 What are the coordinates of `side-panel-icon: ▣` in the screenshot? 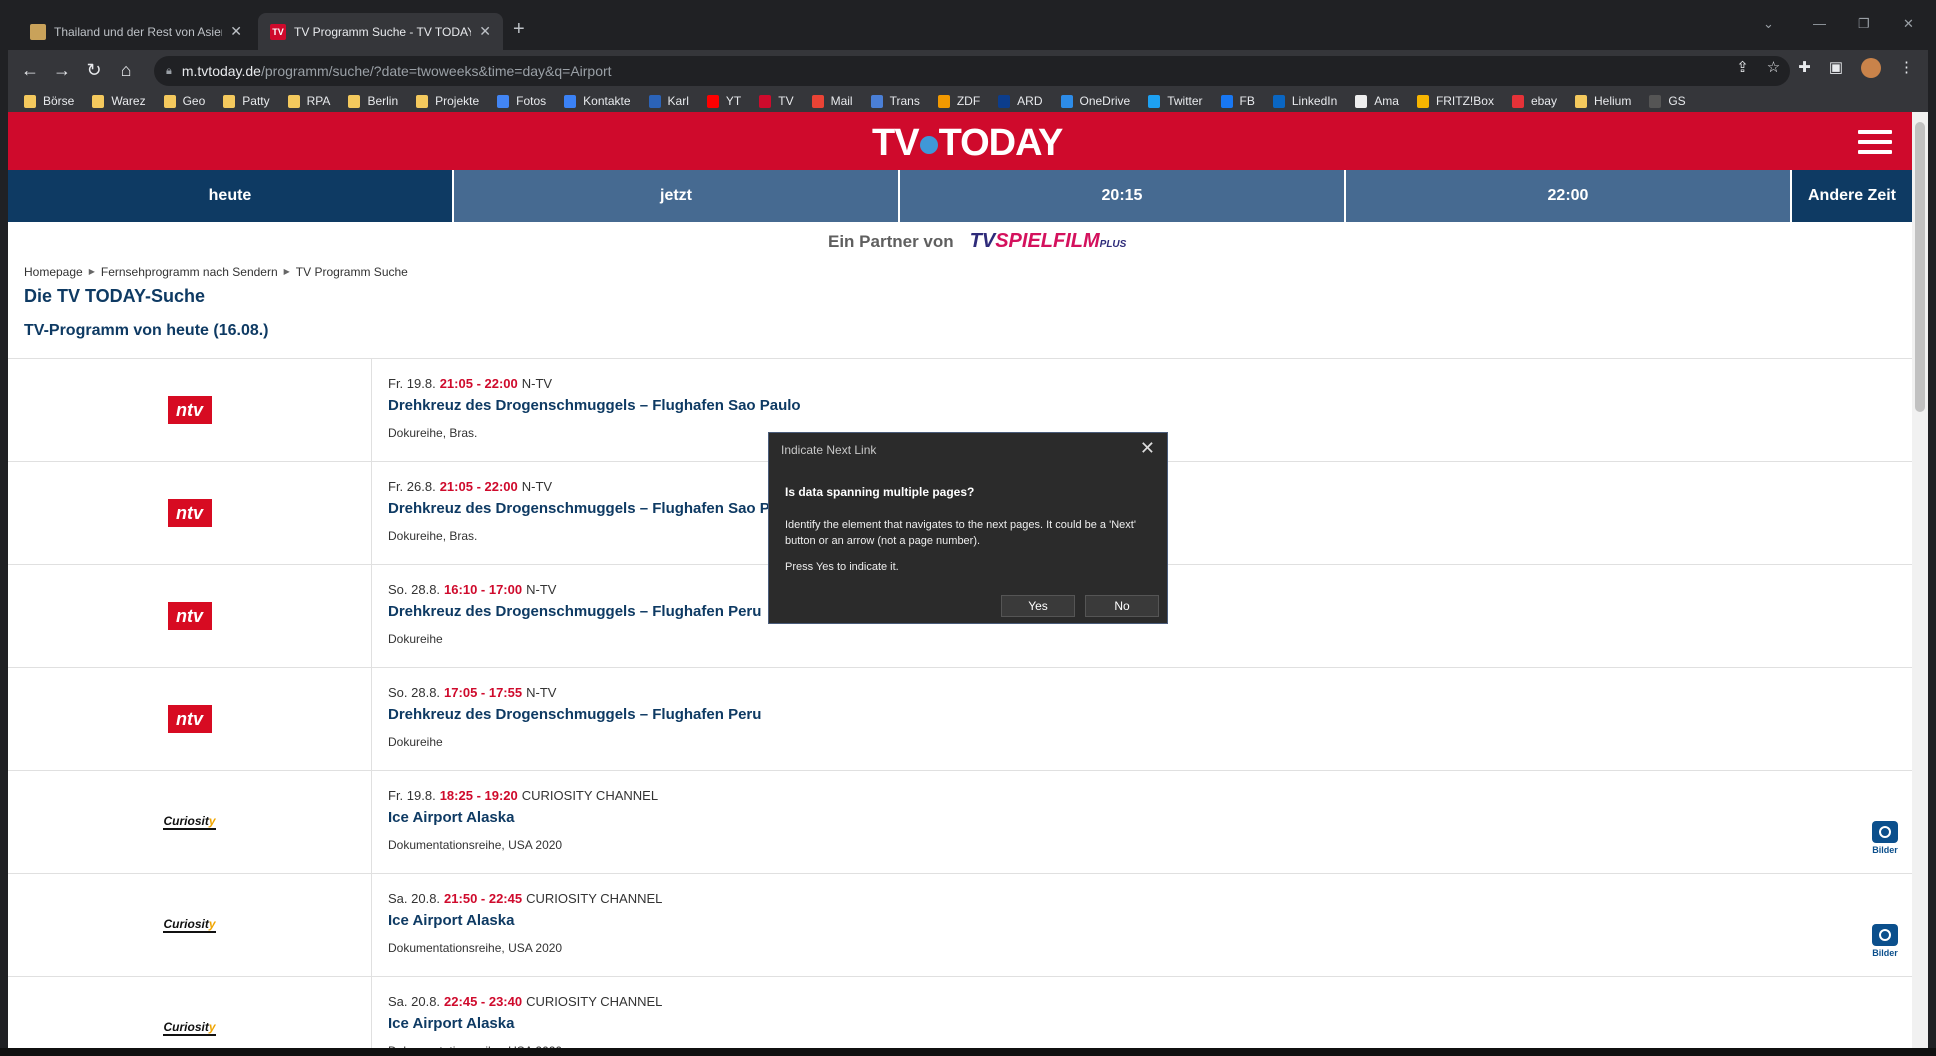 It's located at (1836, 68).